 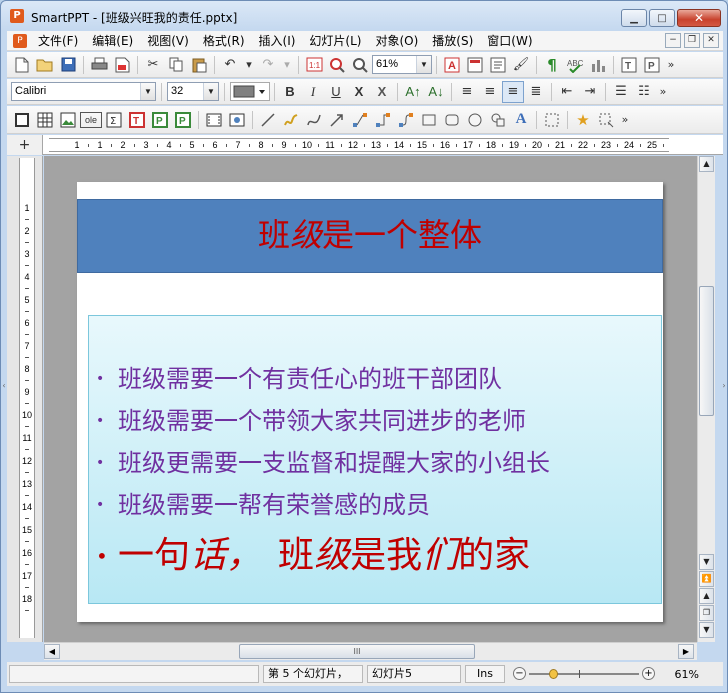 What do you see at coordinates (429, 120) in the screenshot?
I see `rectangle-icon` at bounding box center [429, 120].